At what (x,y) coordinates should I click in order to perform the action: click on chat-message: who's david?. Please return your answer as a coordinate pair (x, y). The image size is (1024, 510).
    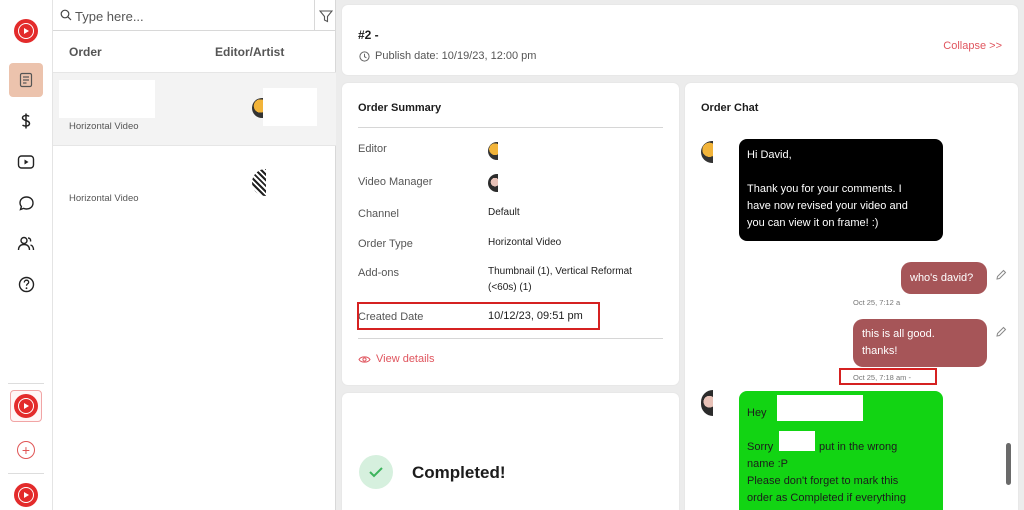
    Looking at the image, I should click on (944, 278).